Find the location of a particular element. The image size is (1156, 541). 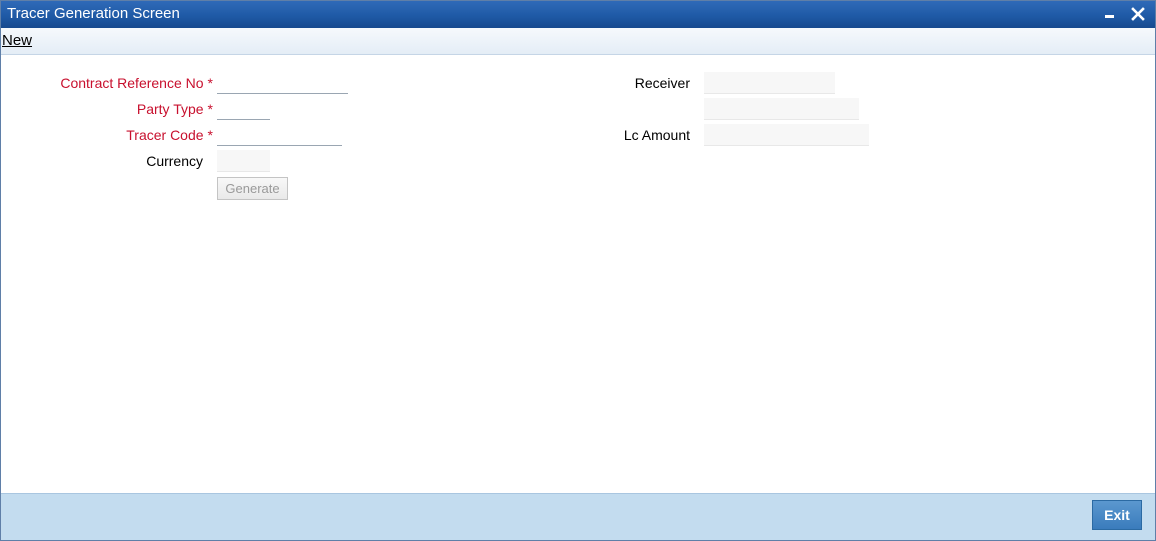

currency-label: Currency is located at coordinates (174, 161).